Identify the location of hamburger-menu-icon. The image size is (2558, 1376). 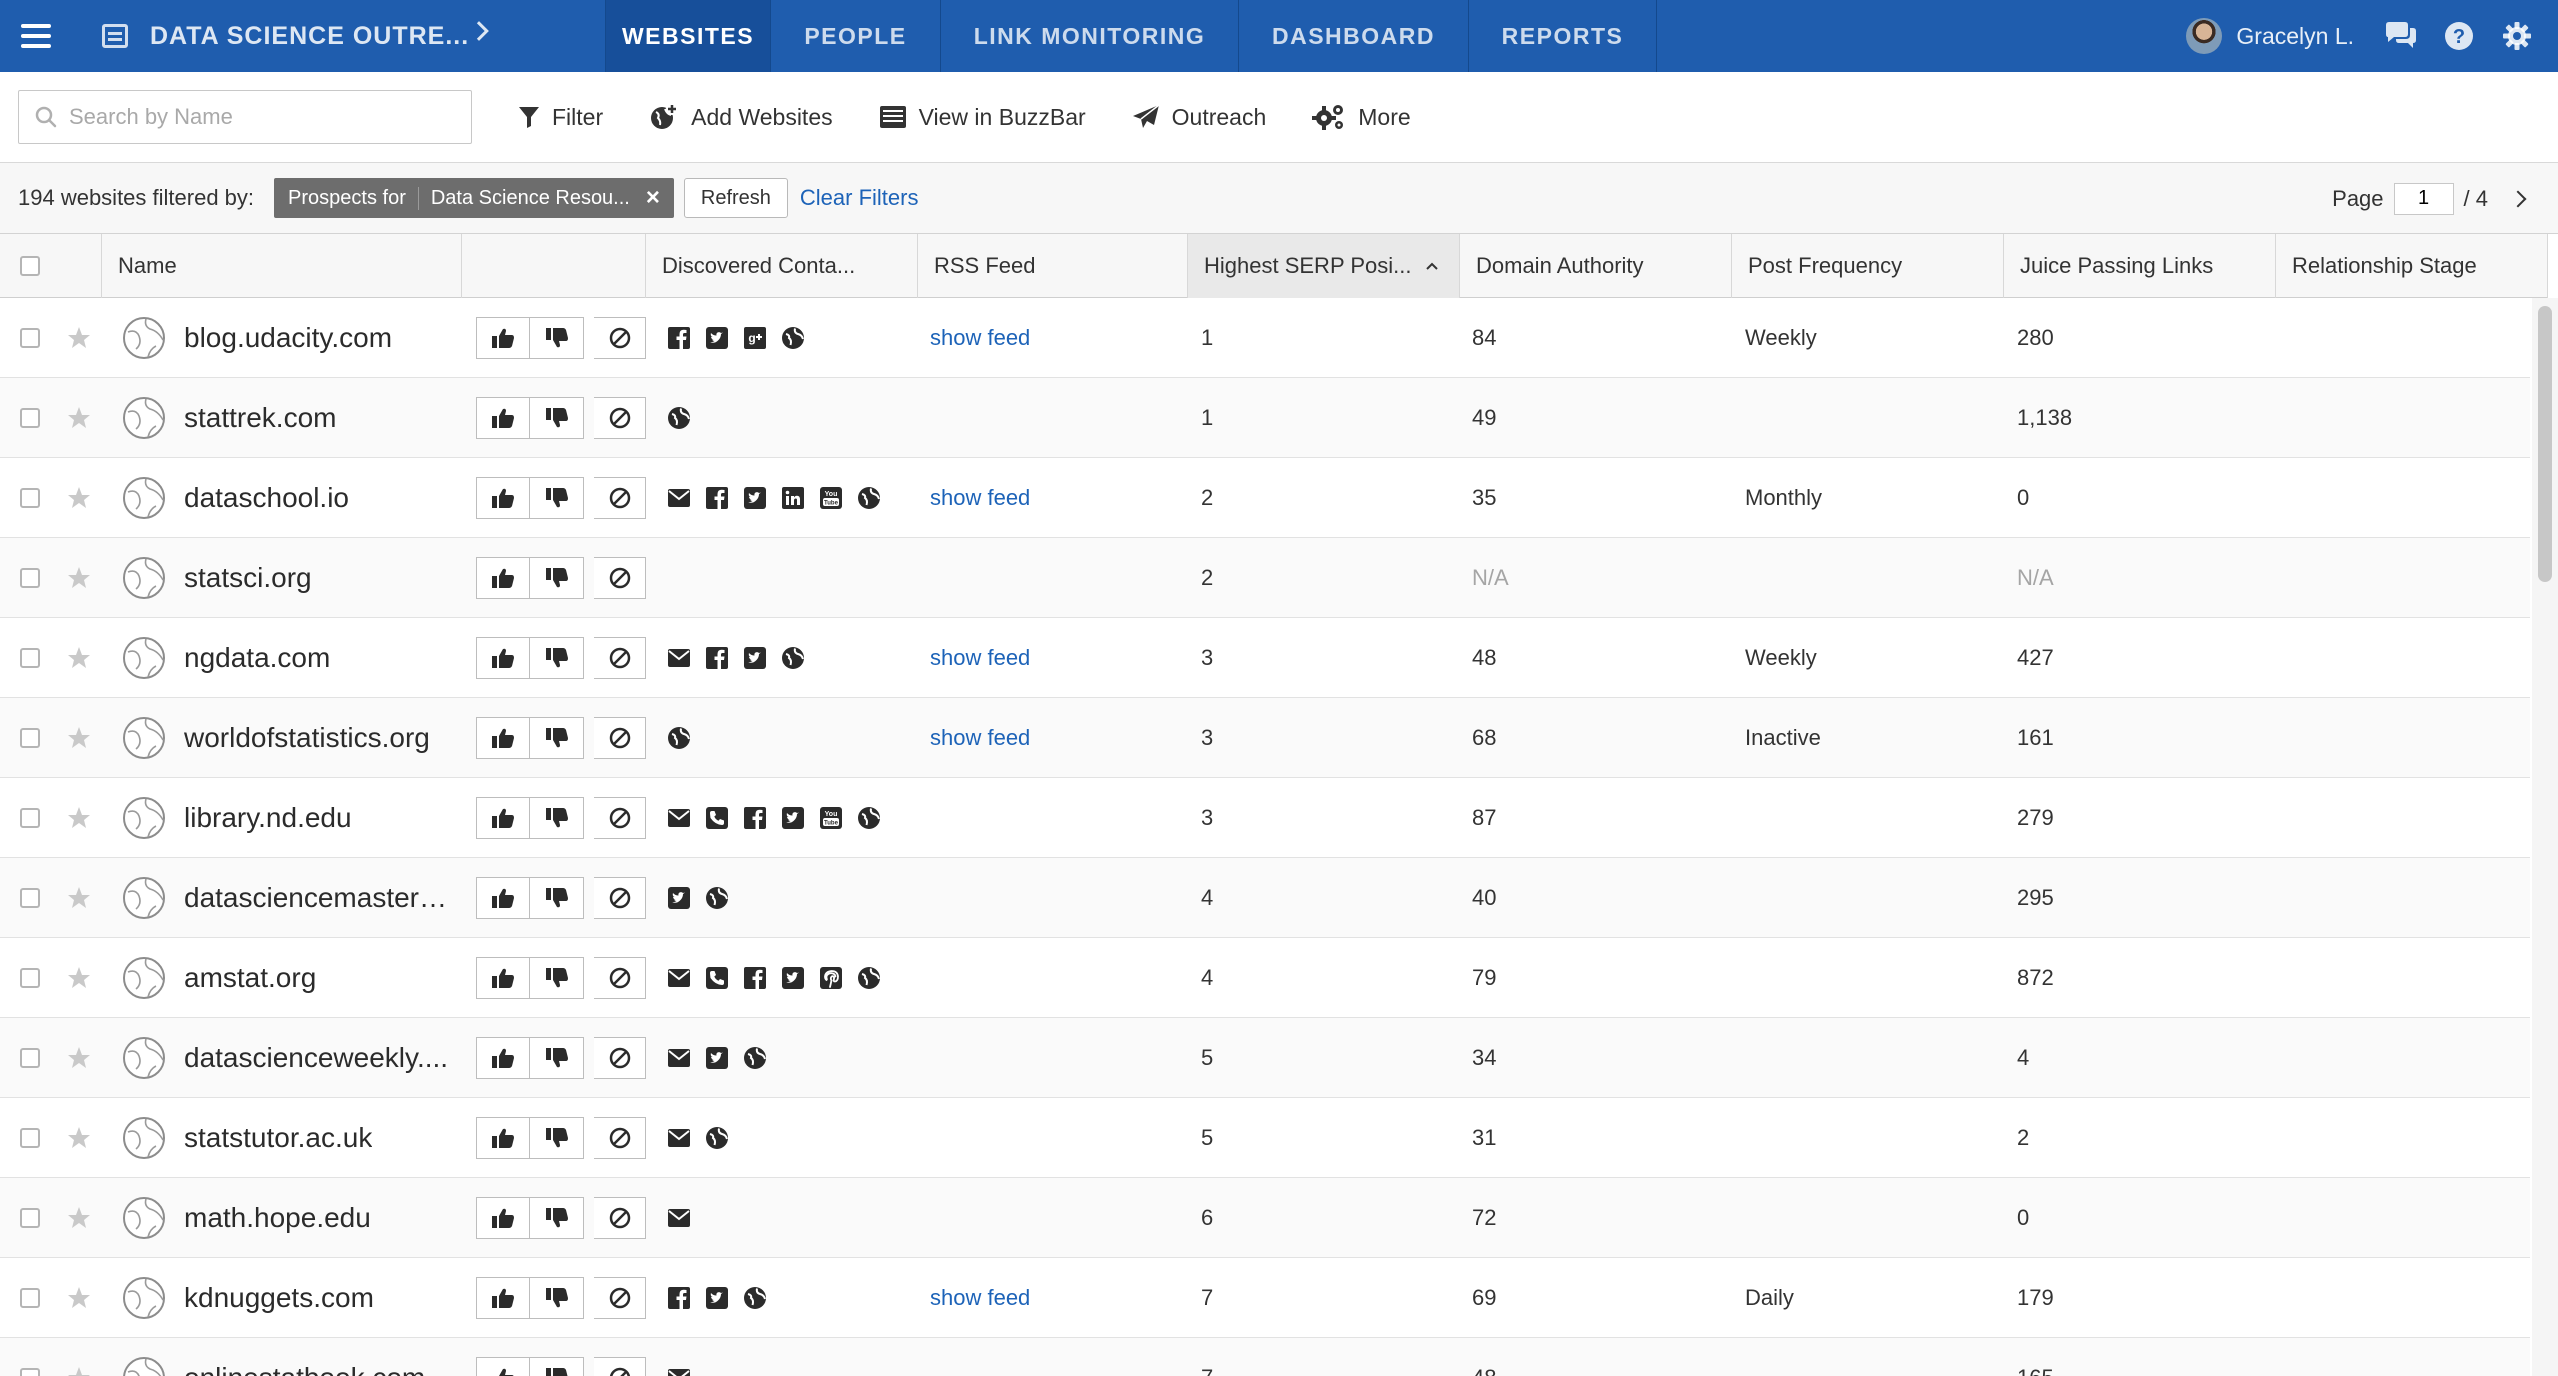
(36, 36).